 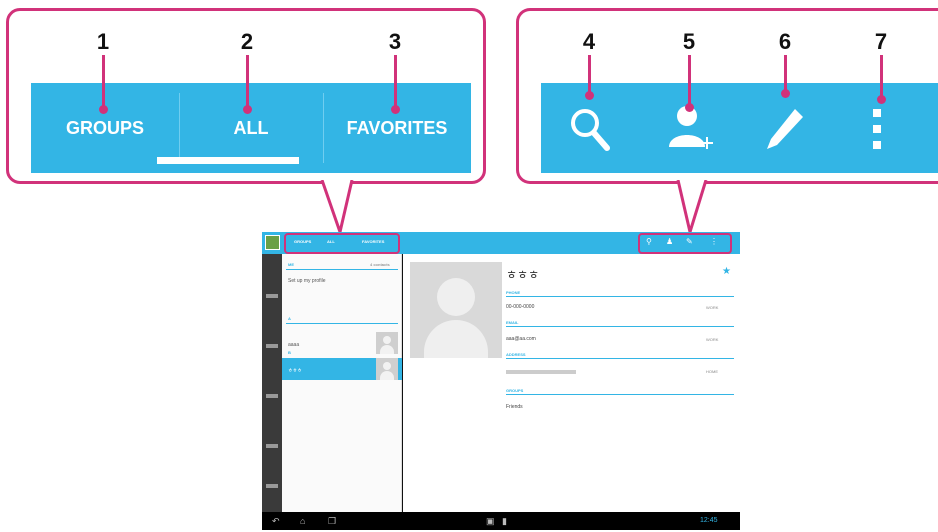 I want to click on phone-header: PHONE, so click(x=513, y=292).